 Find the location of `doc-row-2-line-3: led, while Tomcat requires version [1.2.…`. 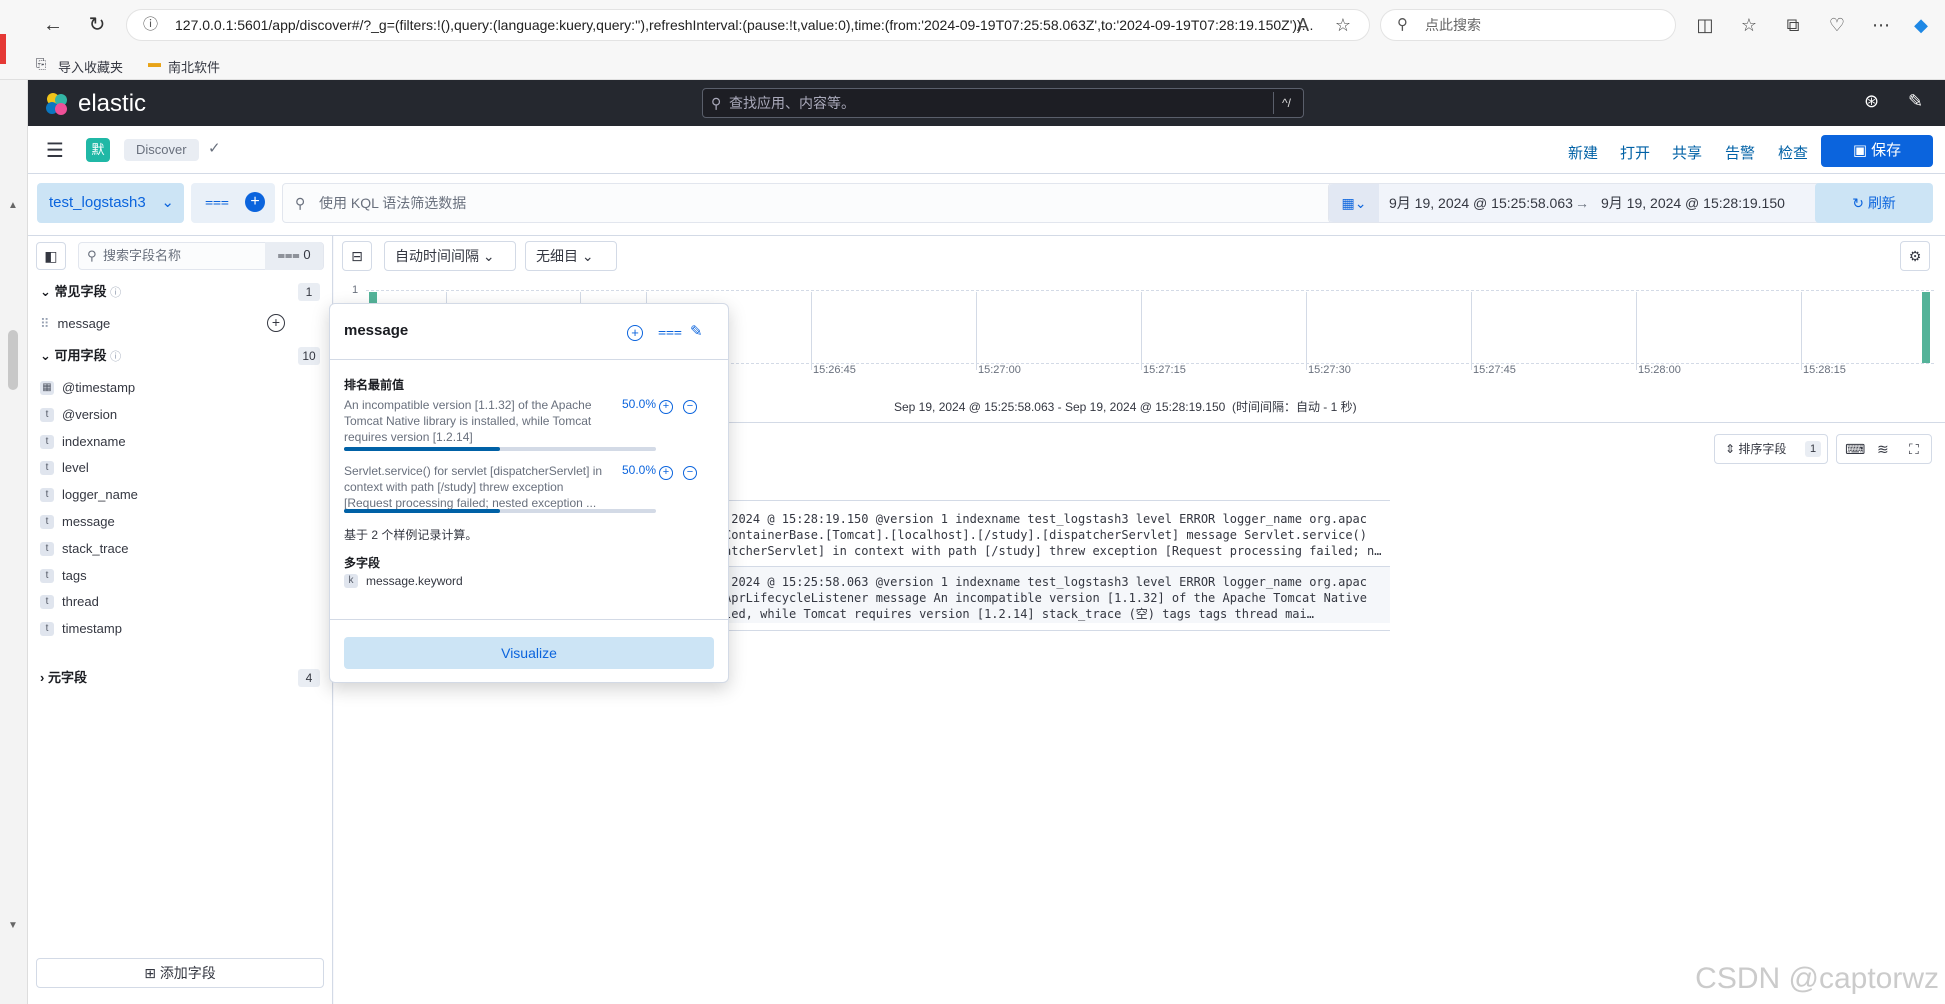

doc-row-2-line-3: led, while Tomcat requires version [1.2.… is located at coordinates (1019, 614).